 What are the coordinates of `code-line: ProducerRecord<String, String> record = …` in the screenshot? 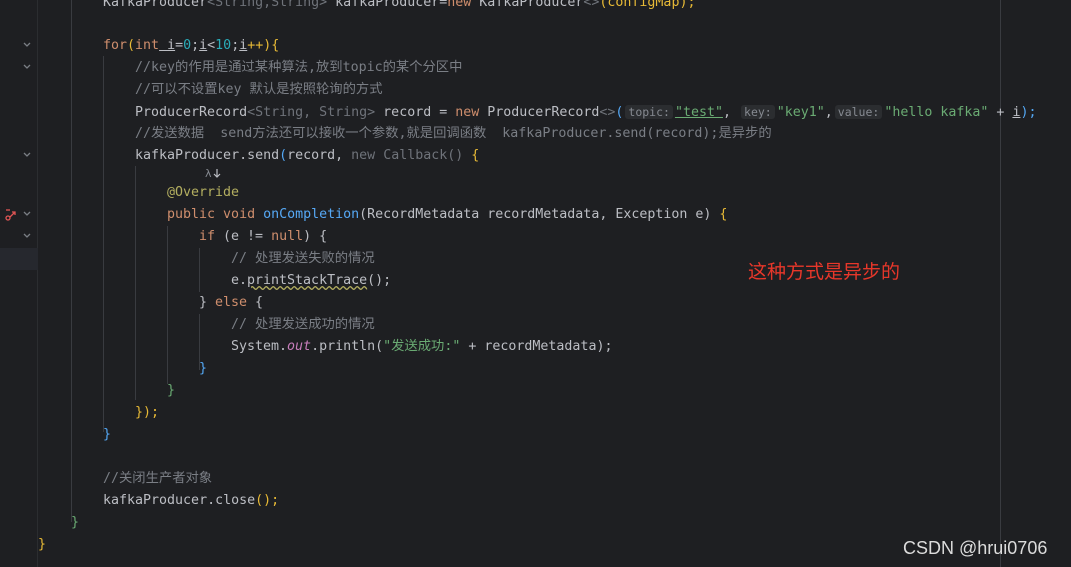 It's located at (586, 112).